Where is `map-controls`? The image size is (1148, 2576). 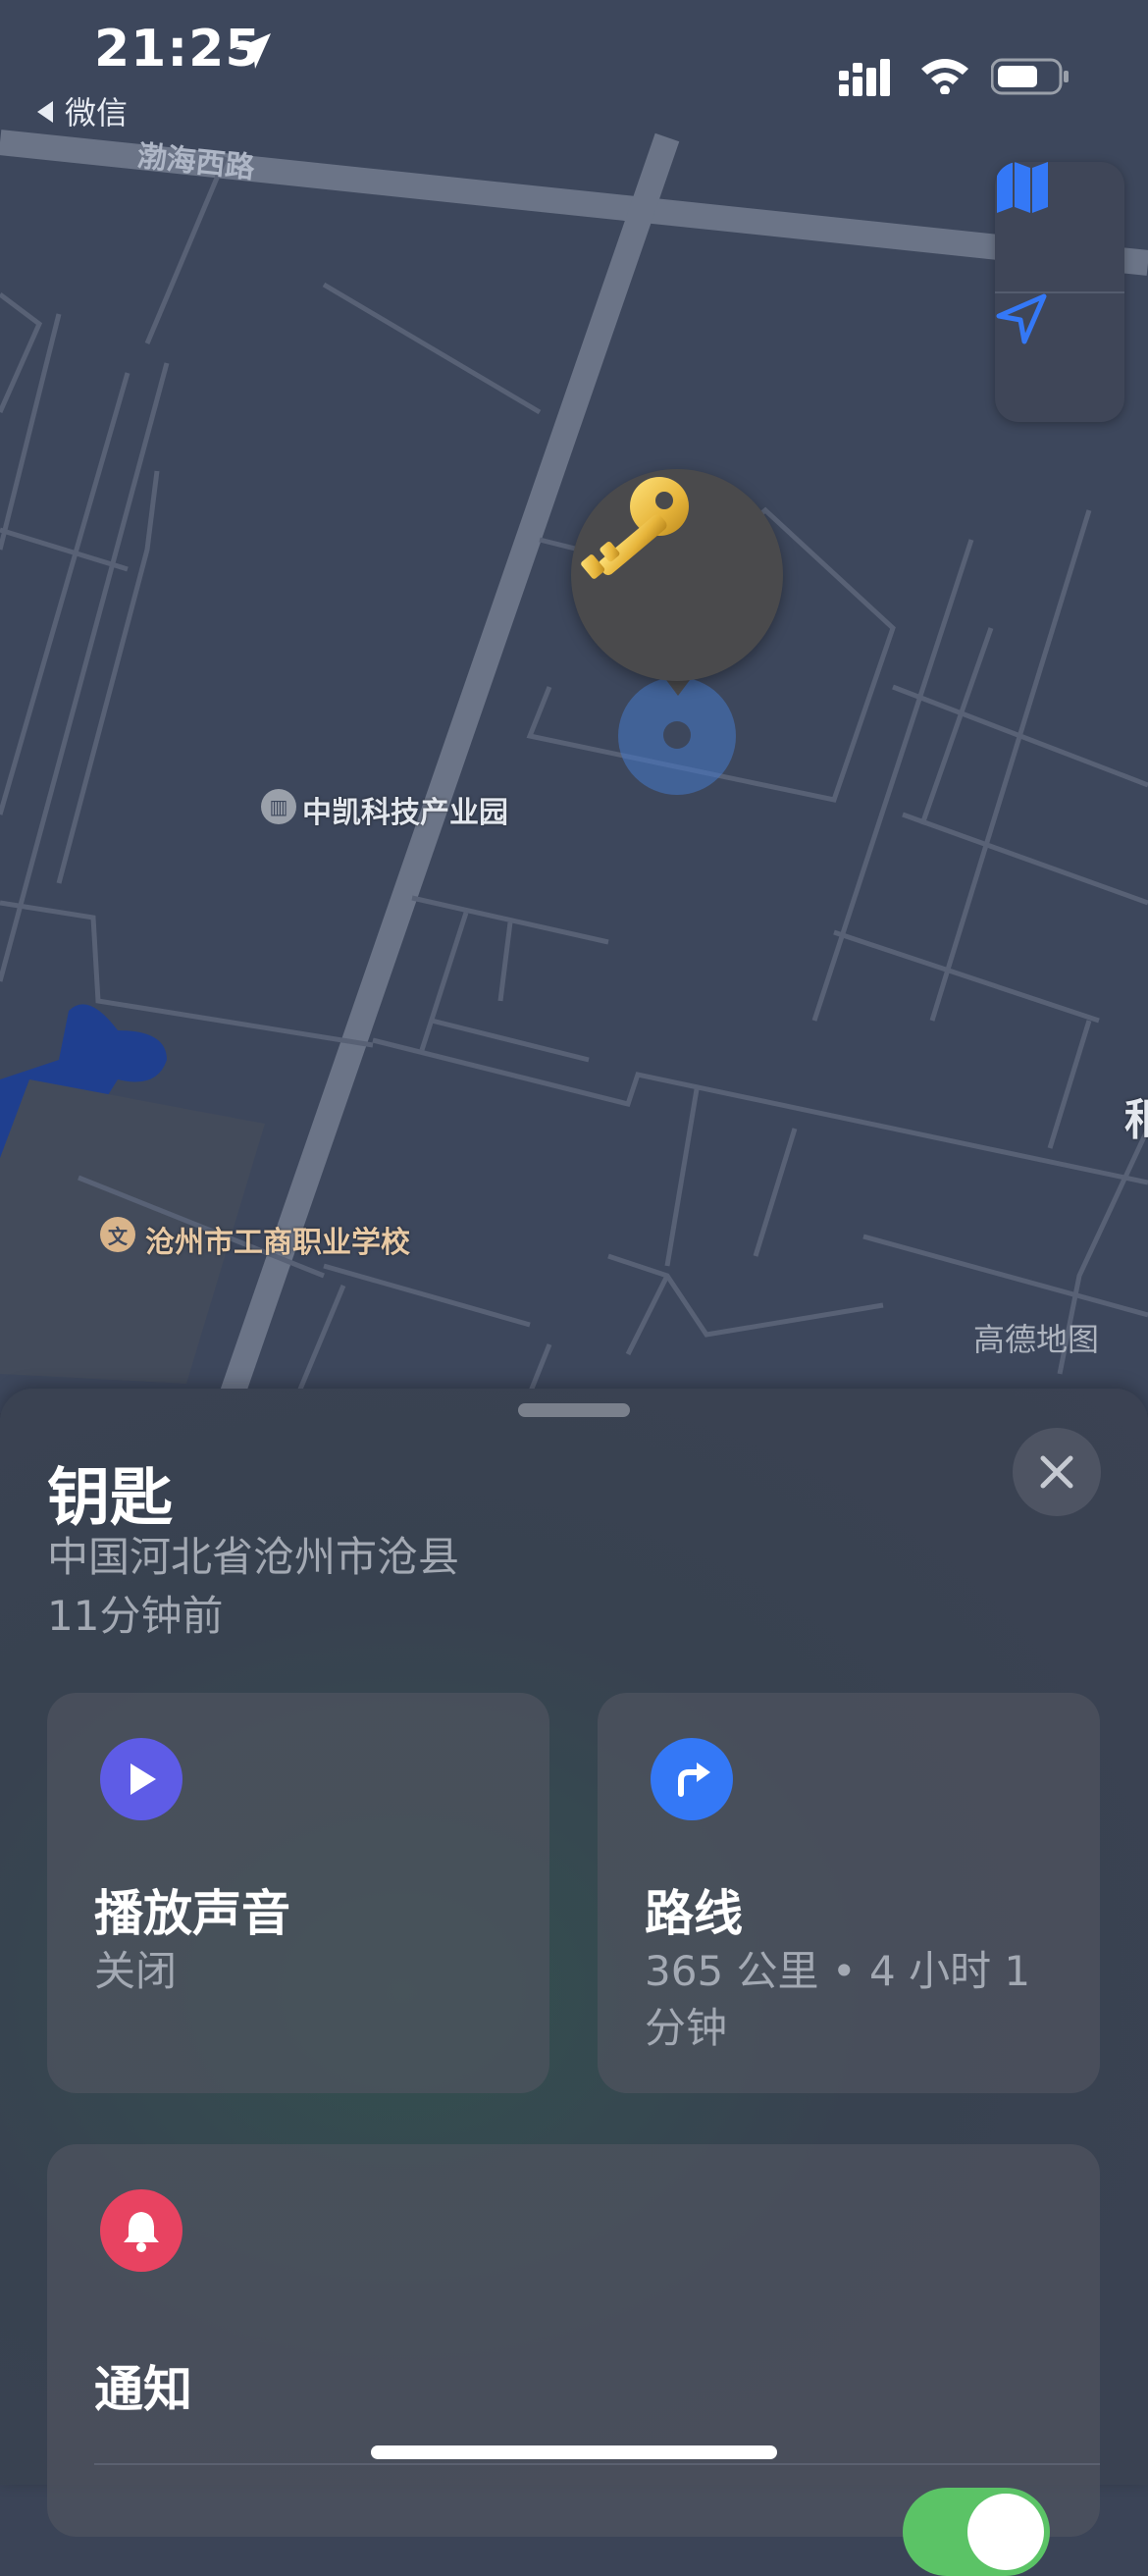 map-controls is located at coordinates (1059, 292).